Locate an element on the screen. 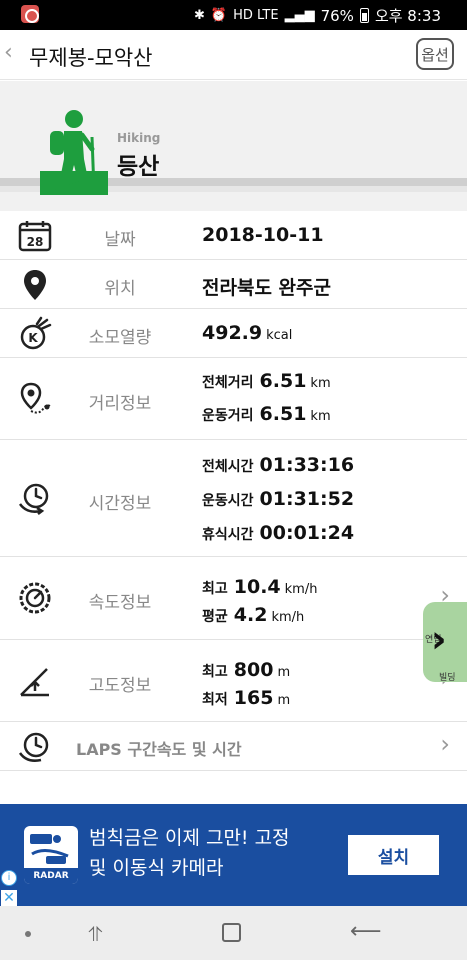  svg-text: K is located at coordinates (33, 338).